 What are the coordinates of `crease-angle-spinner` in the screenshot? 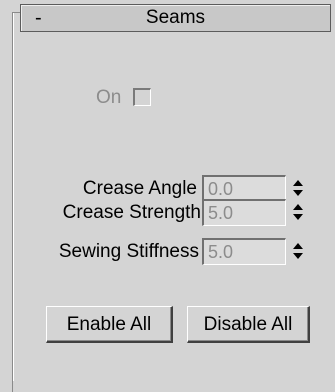 It's located at (298, 188).